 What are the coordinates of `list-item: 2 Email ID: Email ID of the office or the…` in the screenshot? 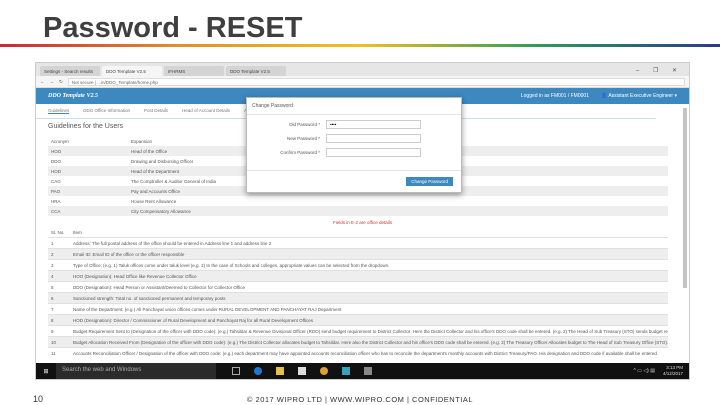 It's located at (358, 254).